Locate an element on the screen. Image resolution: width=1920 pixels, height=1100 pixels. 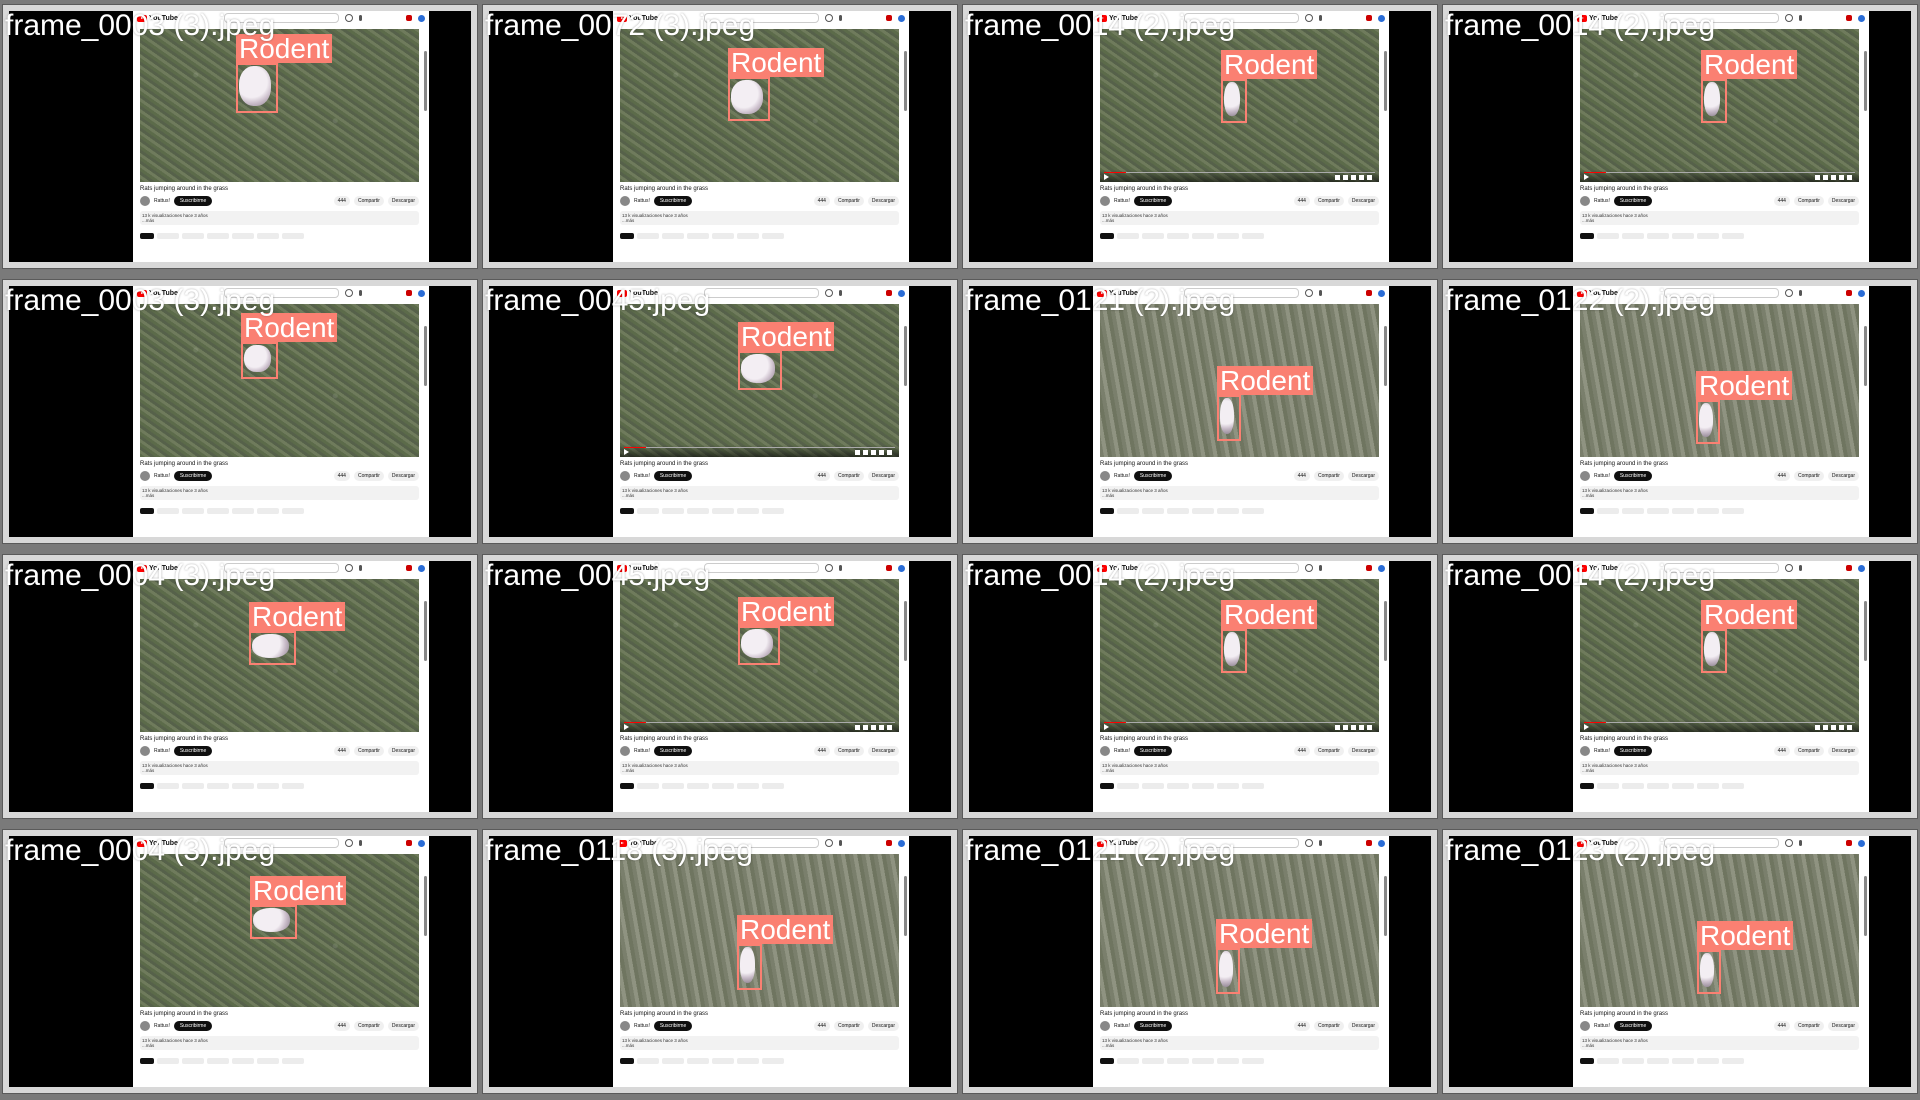
search-icon is located at coordinates (1788, 18).